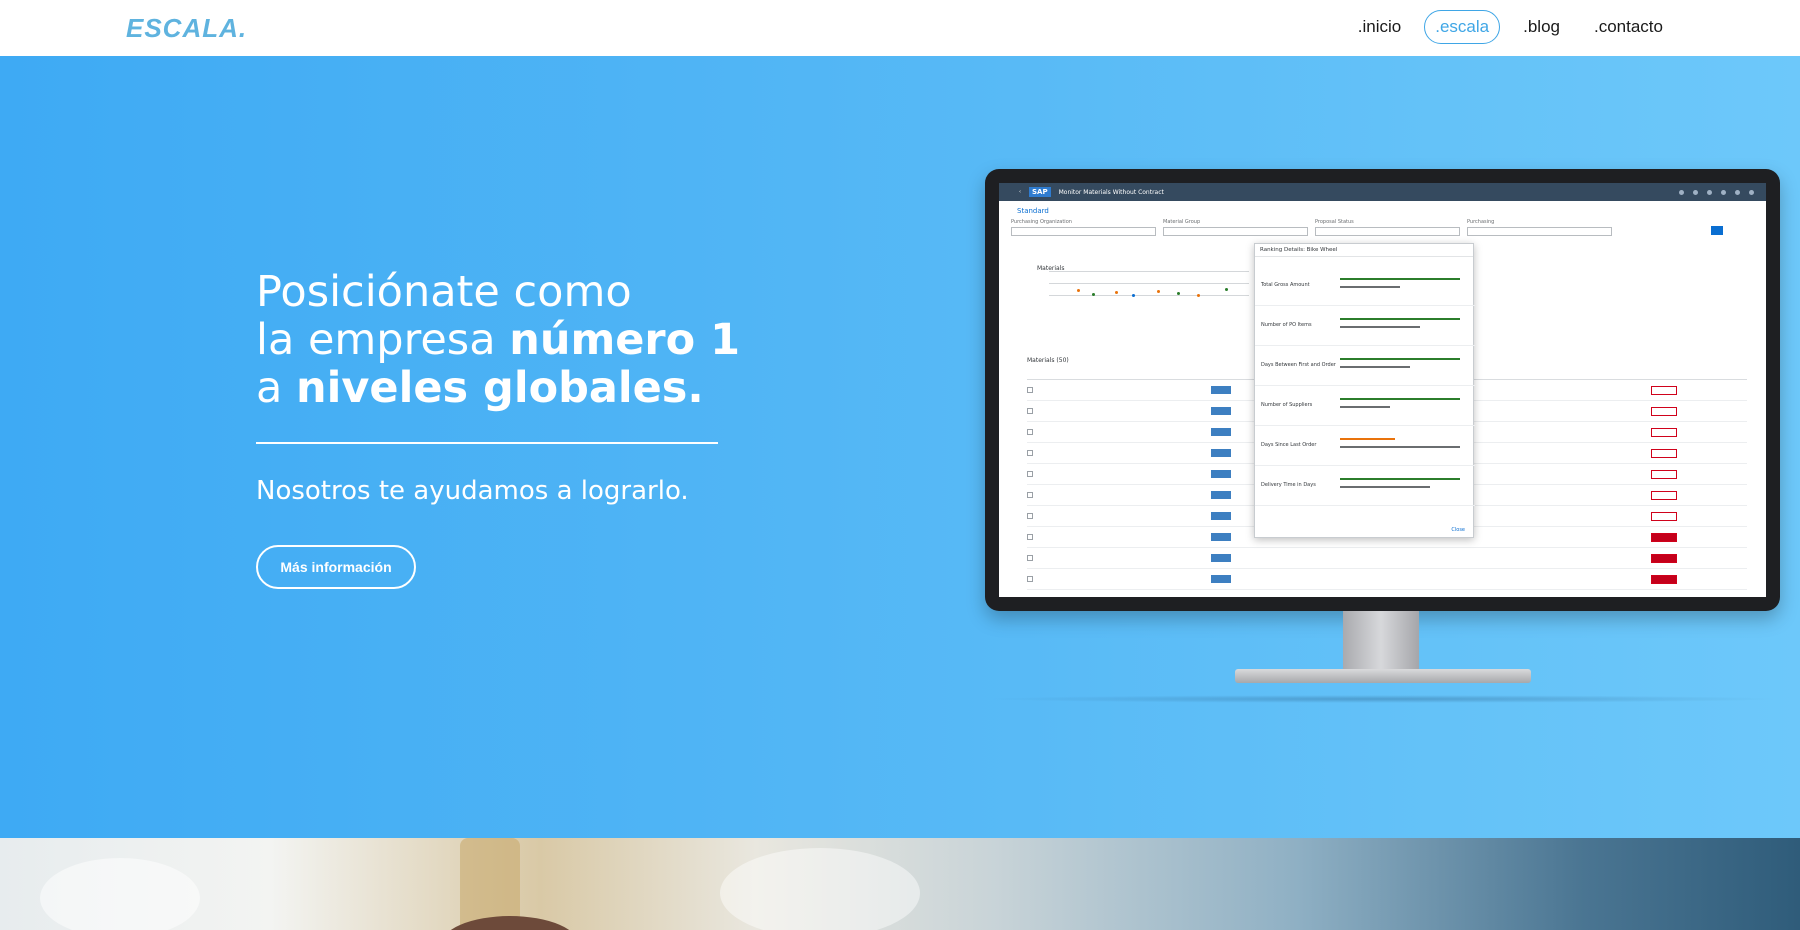  I want to click on popover-title: Ranking Details: Bike Wheel, so click(1364, 250).